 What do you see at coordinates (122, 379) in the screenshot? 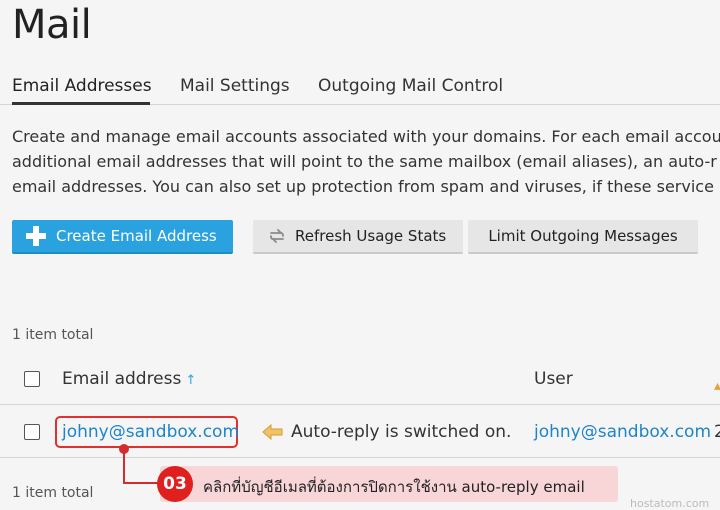
I see `column-header-email-label: Email address` at bounding box center [122, 379].